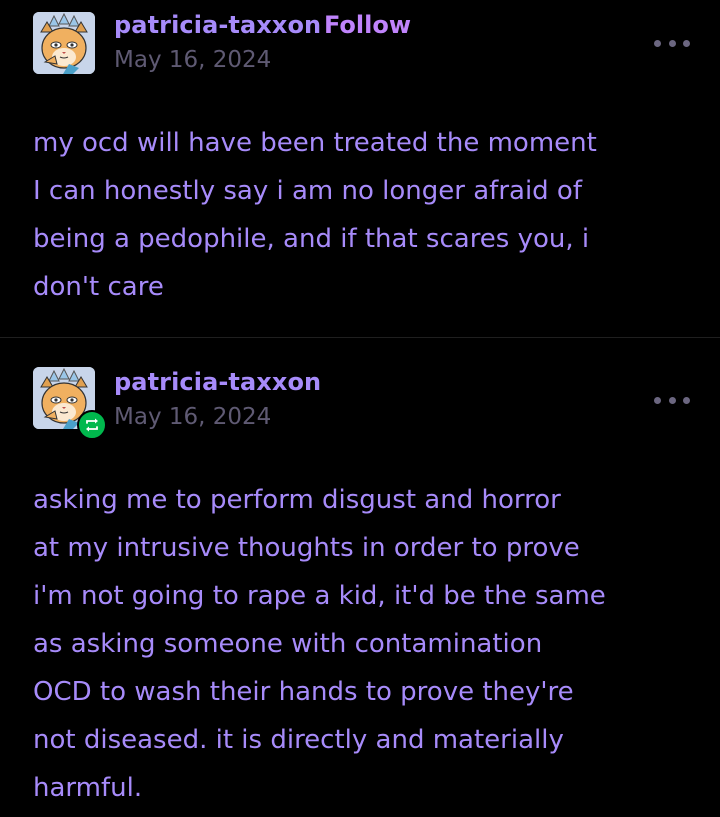 This screenshot has height=817, width=720. I want to click on reblog-badge, so click(92, 425).